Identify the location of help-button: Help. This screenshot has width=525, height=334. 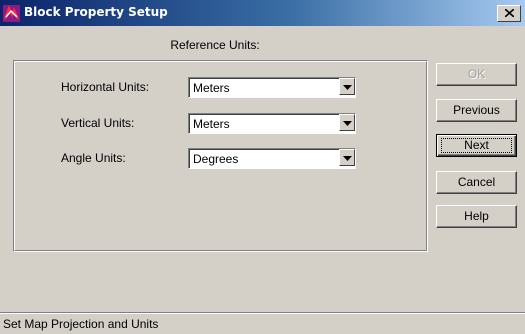
(476, 216).